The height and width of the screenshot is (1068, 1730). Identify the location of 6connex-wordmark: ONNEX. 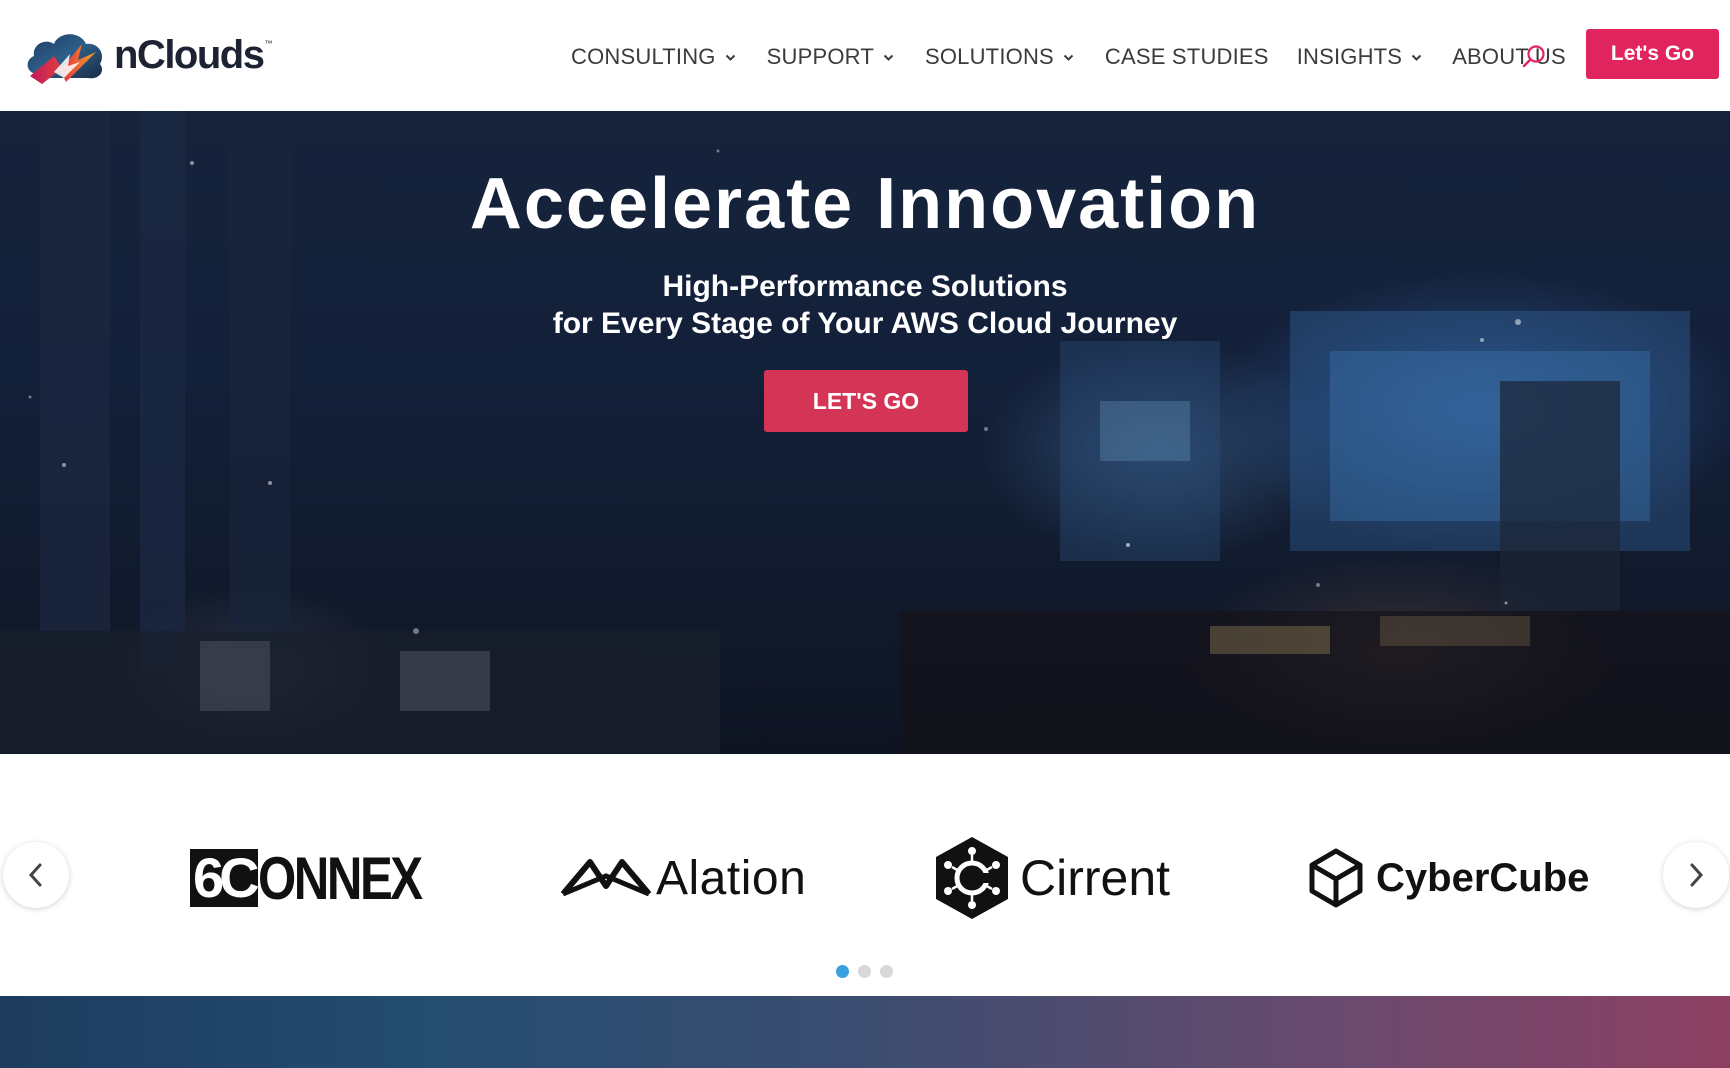
(340, 878).